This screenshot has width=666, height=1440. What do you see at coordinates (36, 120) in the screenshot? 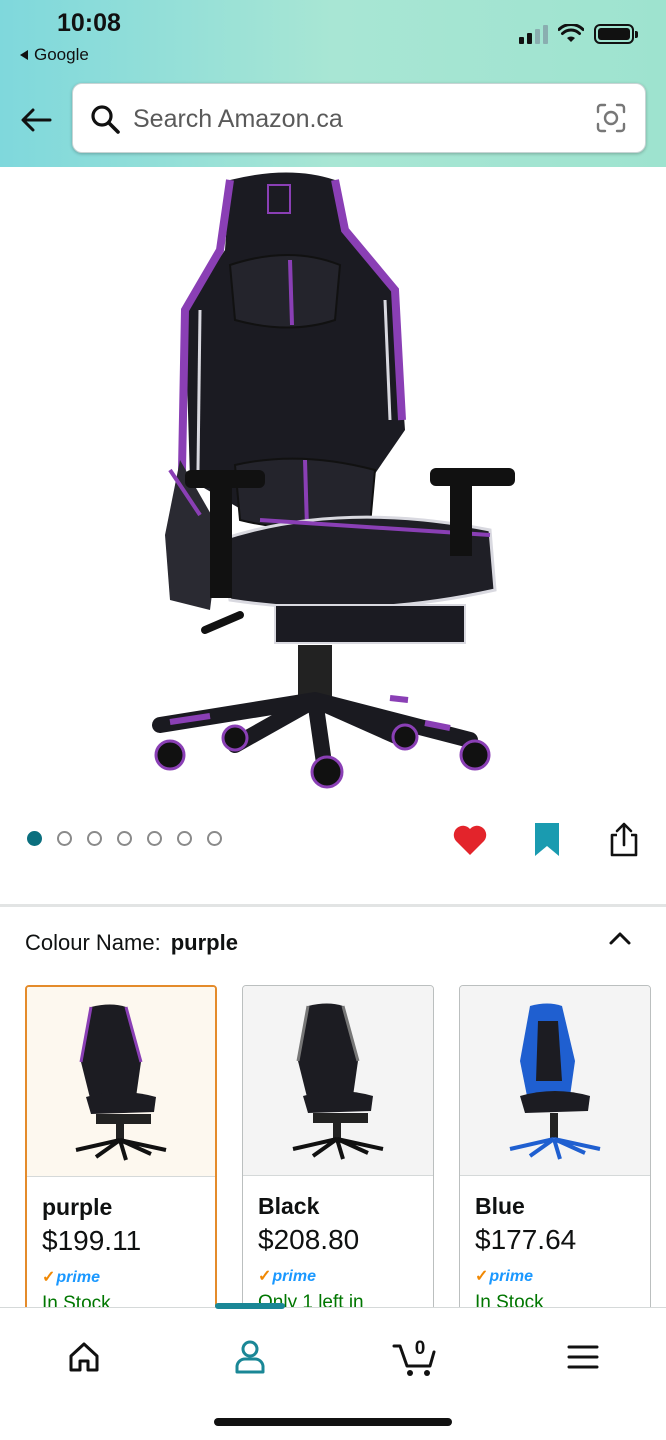
I see `arrow-left-icon` at bounding box center [36, 120].